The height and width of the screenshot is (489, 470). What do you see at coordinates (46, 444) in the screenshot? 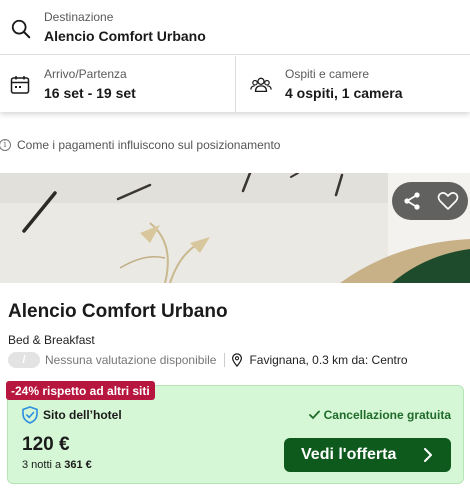
I see `nightly-price: 120 €` at bounding box center [46, 444].